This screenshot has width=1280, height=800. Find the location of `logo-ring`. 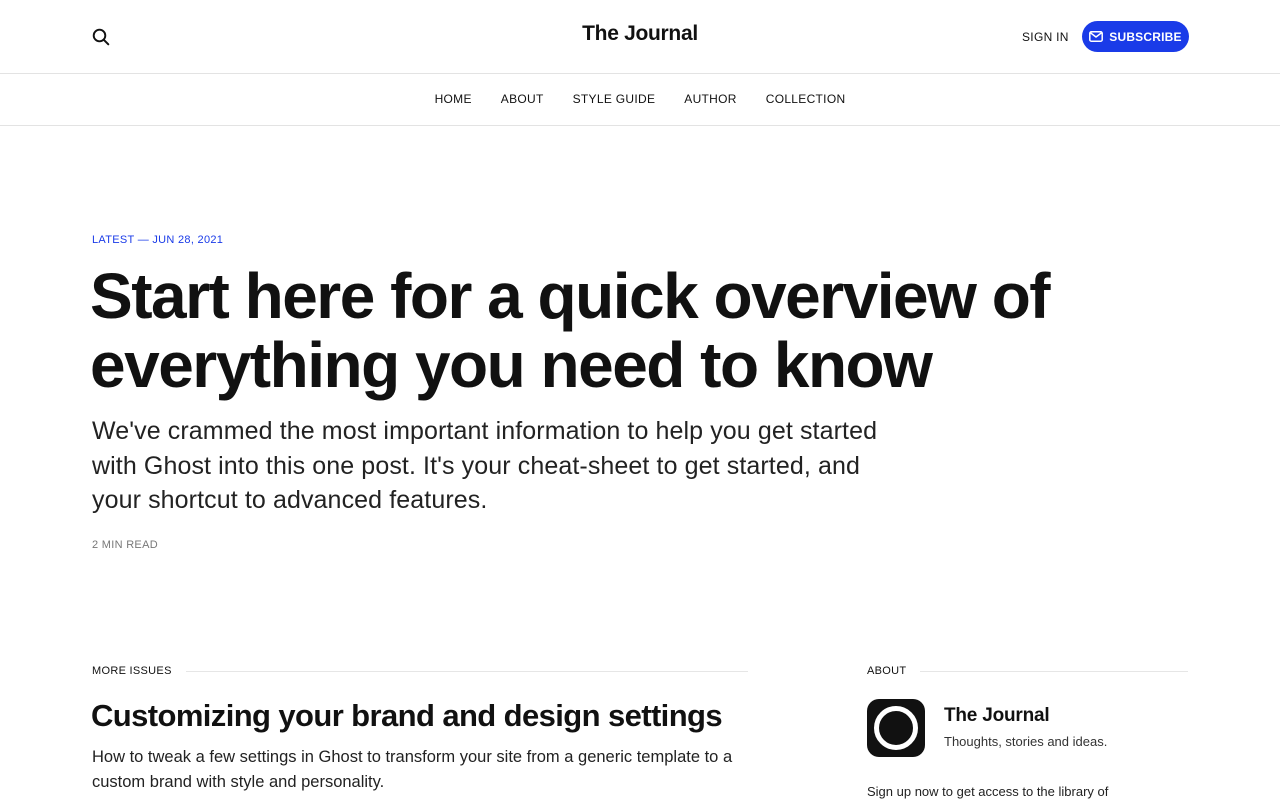

logo-ring is located at coordinates (896, 728).